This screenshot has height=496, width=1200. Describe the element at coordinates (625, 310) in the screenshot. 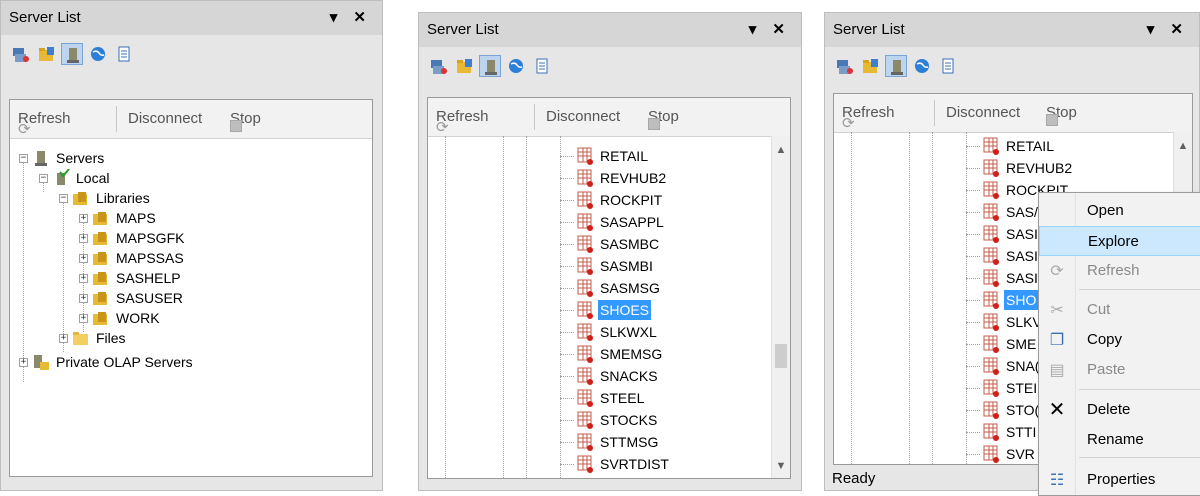

I see `table-label: SHOES` at that location.